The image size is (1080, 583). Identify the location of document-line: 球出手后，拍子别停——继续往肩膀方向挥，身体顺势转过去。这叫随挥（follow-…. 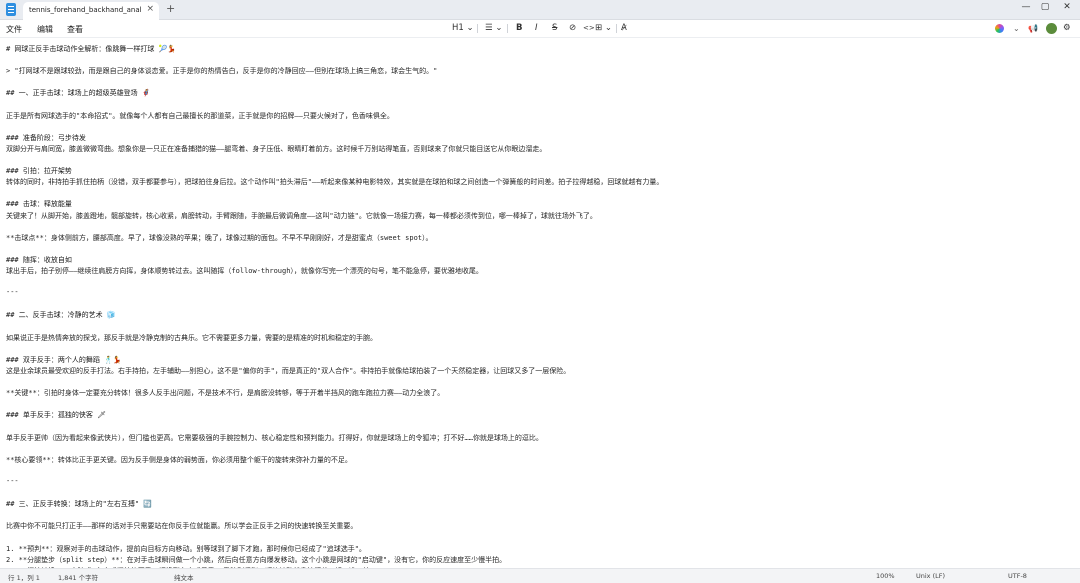
(244, 271).